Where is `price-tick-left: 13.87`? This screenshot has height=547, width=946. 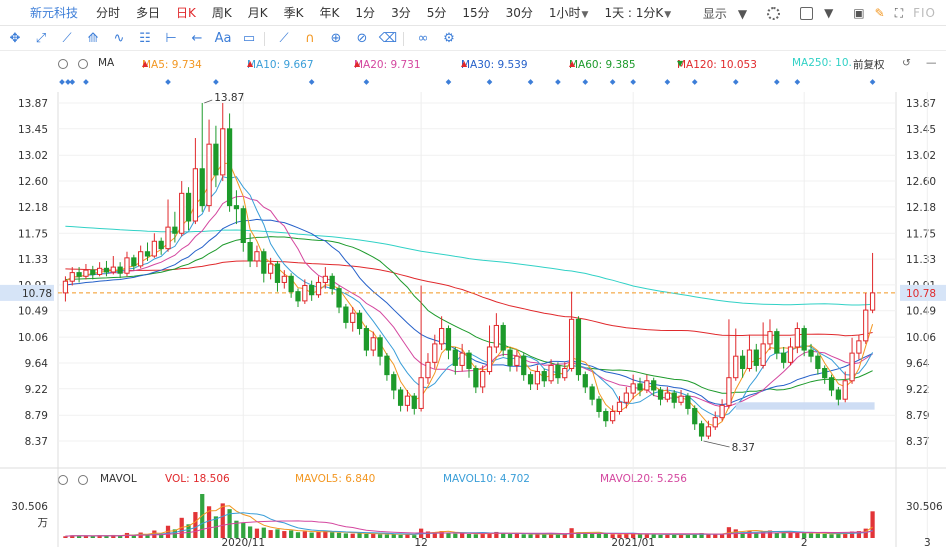 price-tick-left: 13.87 is located at coordinates (33, 104).